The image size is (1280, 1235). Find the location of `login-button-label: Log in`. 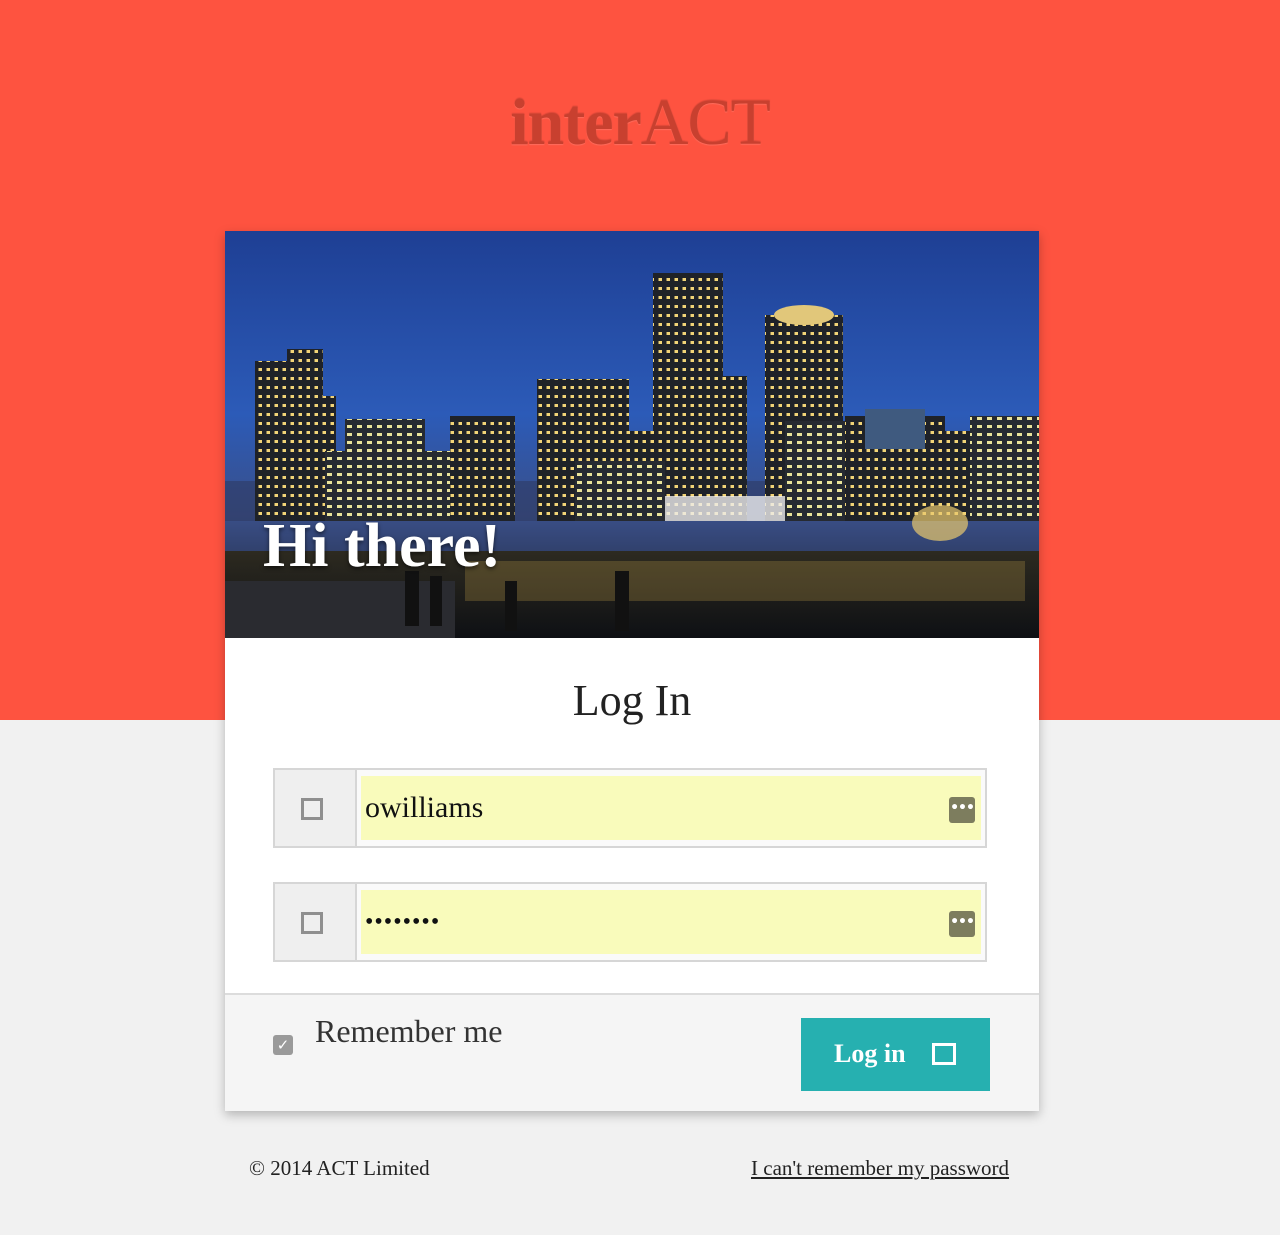

login-button-label: Log in is located at coordinates (870, 1053).